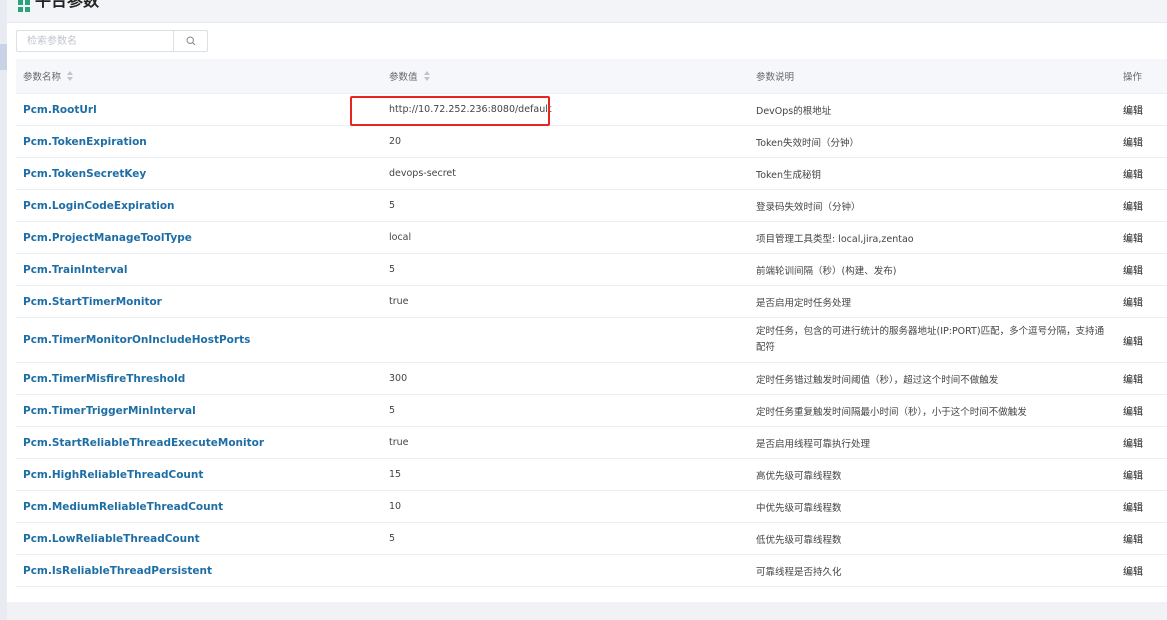  What do you see at coordinates (97, 41) in the screenshot?
I see `search-input` at bounding box center [97, 41].